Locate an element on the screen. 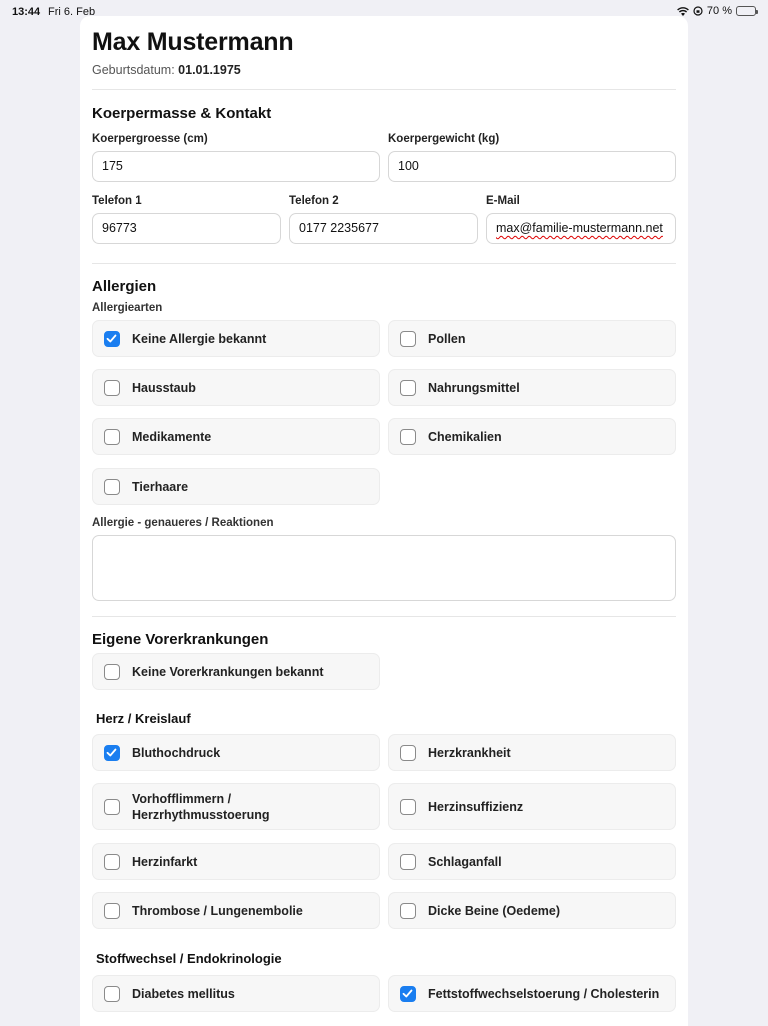  weight-label: Koerpergewicht (kg) is located at coordinates (444, 139).